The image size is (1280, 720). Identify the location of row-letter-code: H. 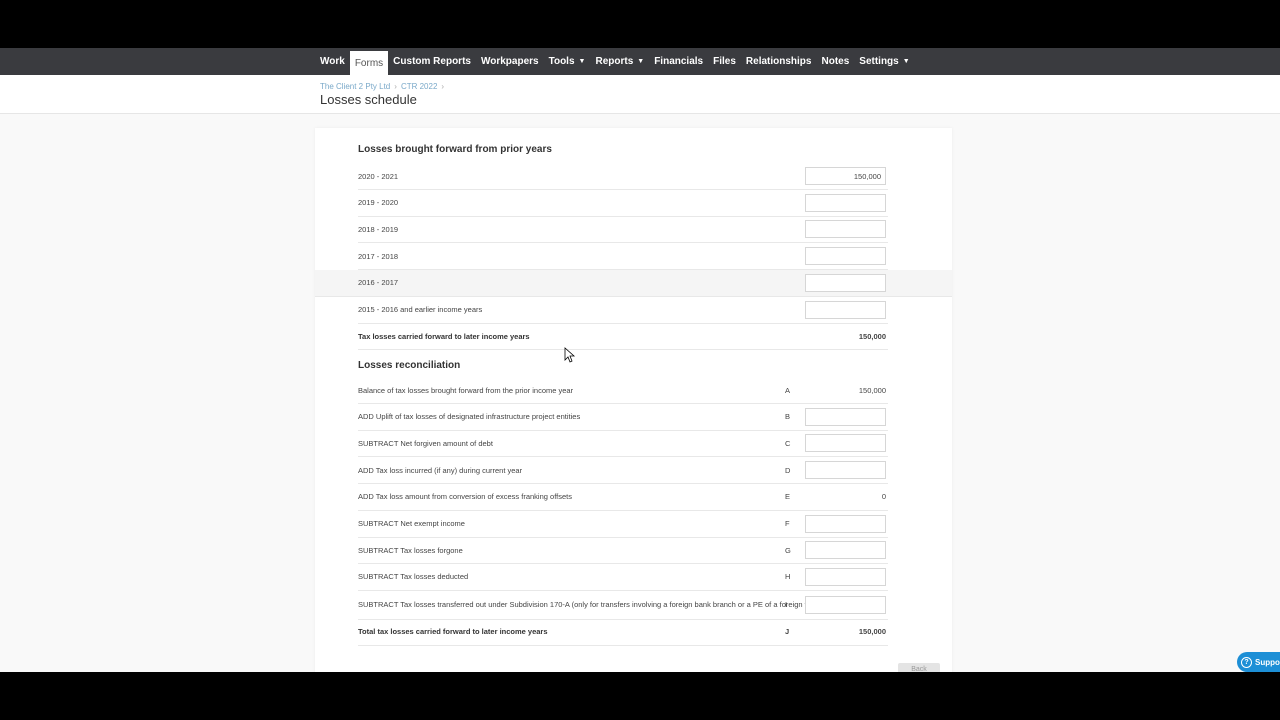
(788, 577).